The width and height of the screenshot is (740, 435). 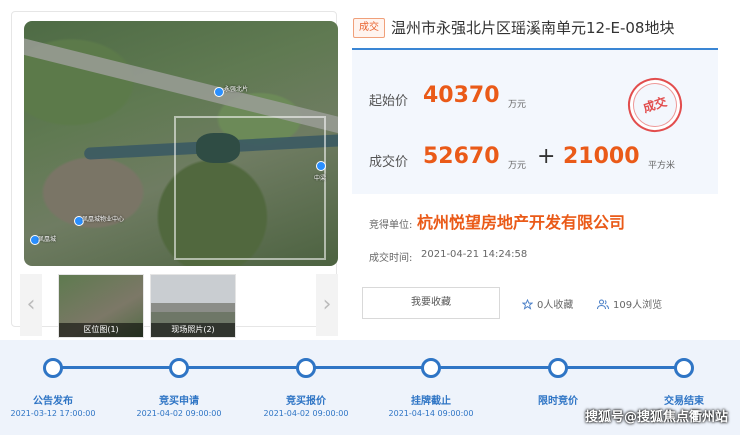 I want to click on timeline-step: 公告发布, so click(x=53, y=401).